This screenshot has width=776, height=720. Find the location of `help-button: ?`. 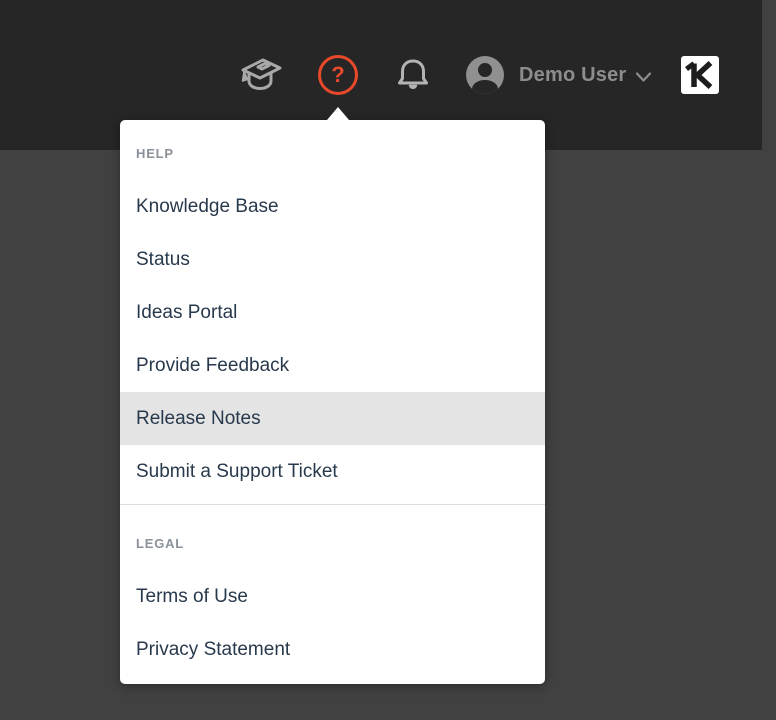

help-button: ? is located at coordinates (338, 75).